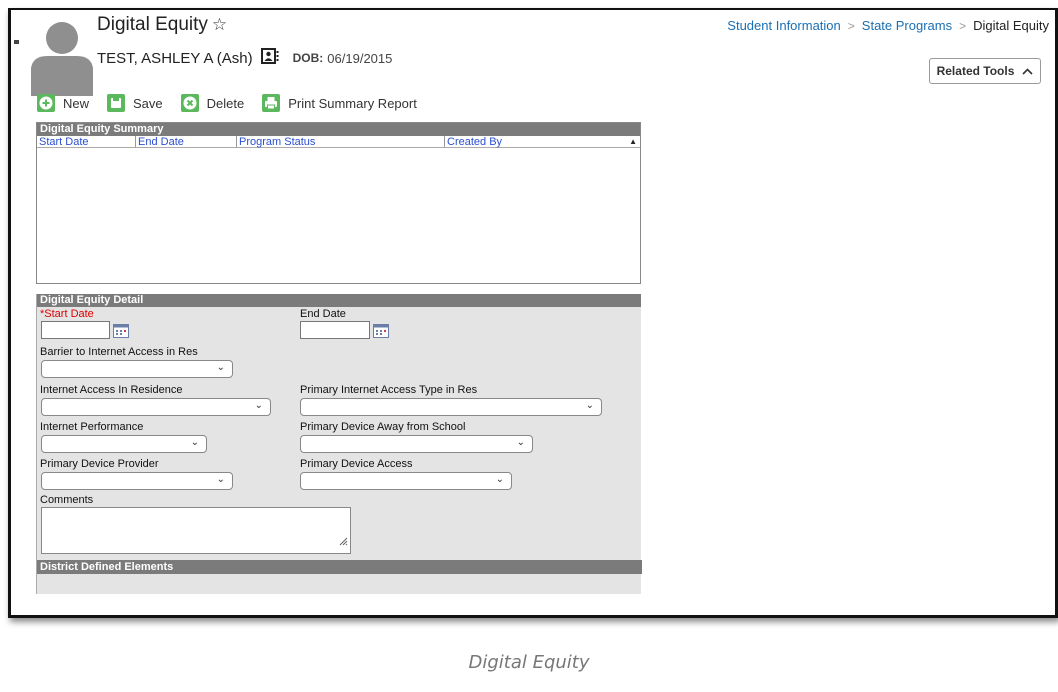 The height and width of the screenshot is (692, 1058). I want to click on new-button: New, so click(63, 103).